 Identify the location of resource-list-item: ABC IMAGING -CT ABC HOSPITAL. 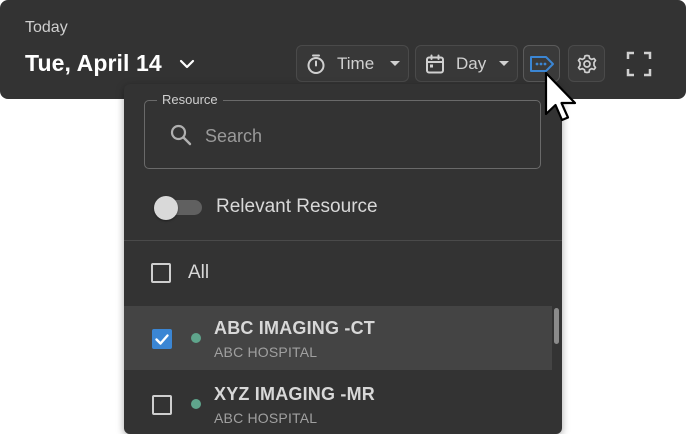
(338, 338).